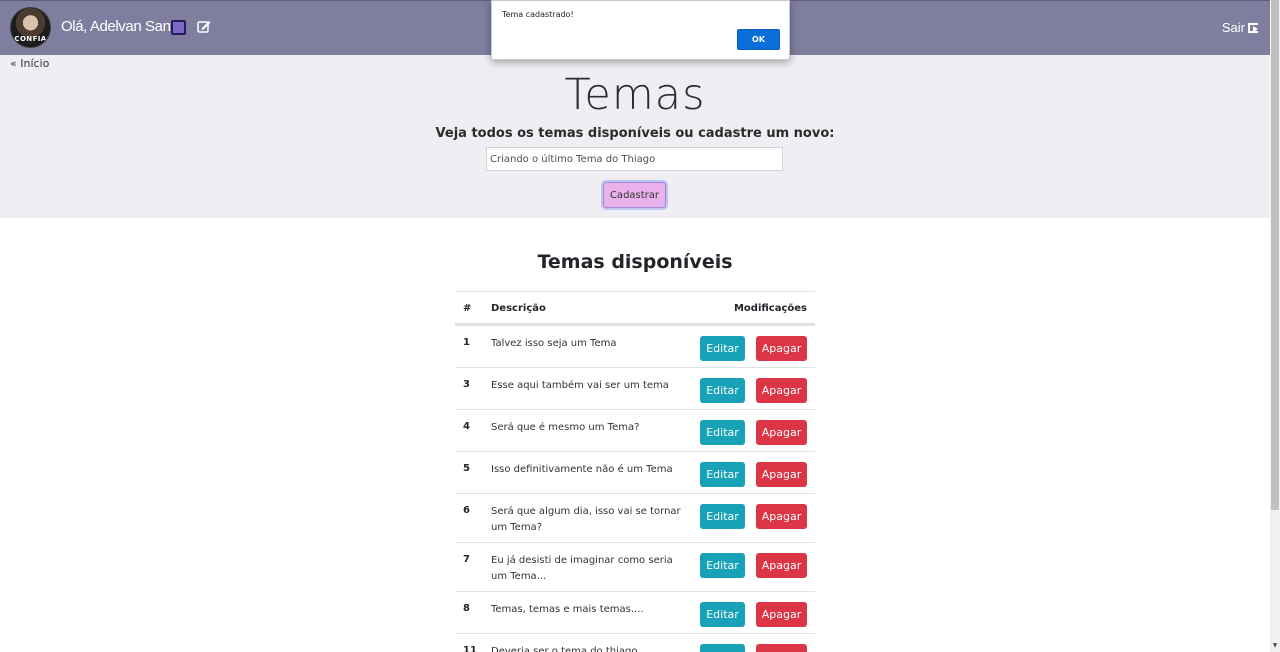 The width and height of the screenshot is (1280, 652). I want to click on row-id: 4, so click(466, 426).